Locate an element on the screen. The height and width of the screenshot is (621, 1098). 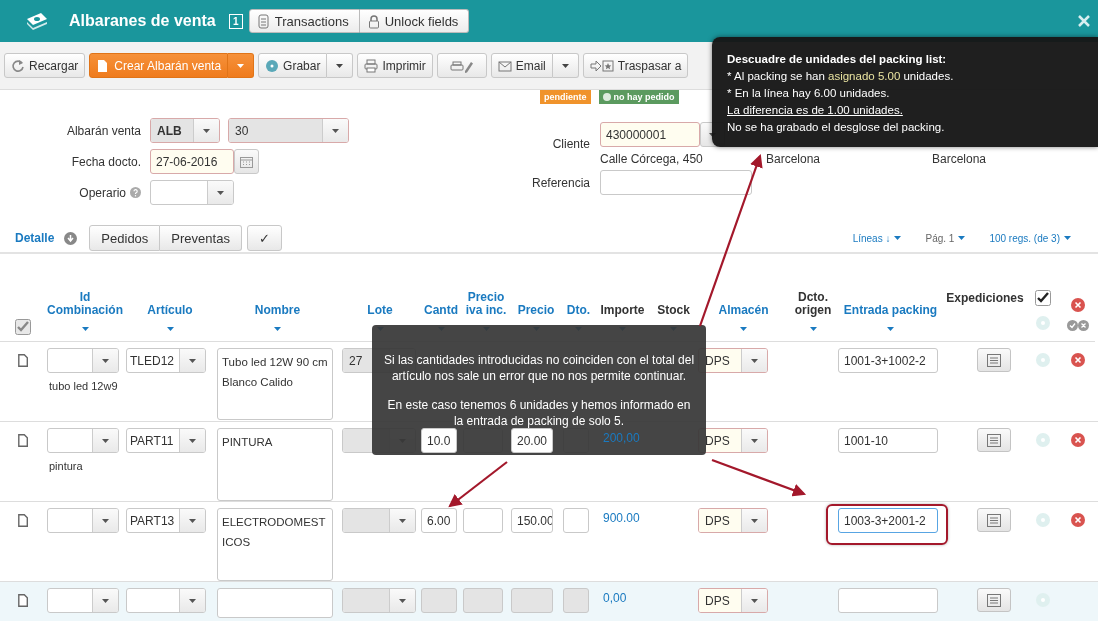
printer-pen-icon is located at coordinates (461, 65).